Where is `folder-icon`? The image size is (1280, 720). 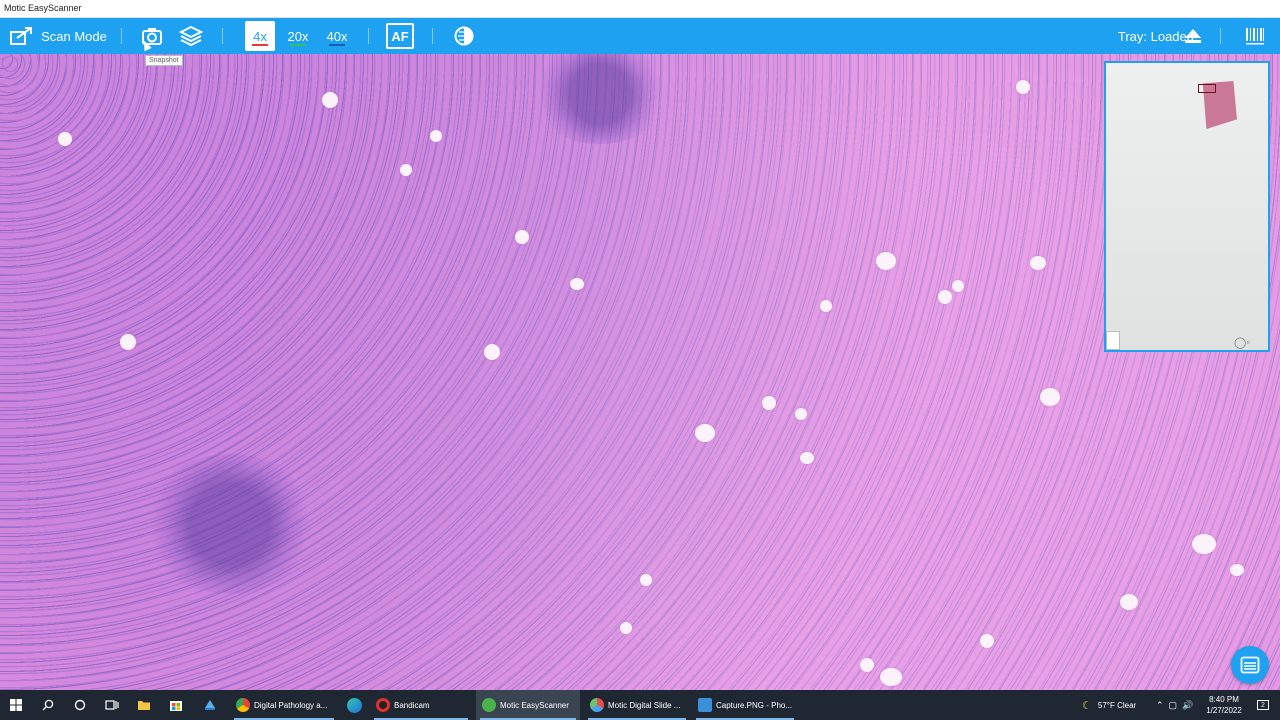 folder-icon is located at coordinates (144, 705).